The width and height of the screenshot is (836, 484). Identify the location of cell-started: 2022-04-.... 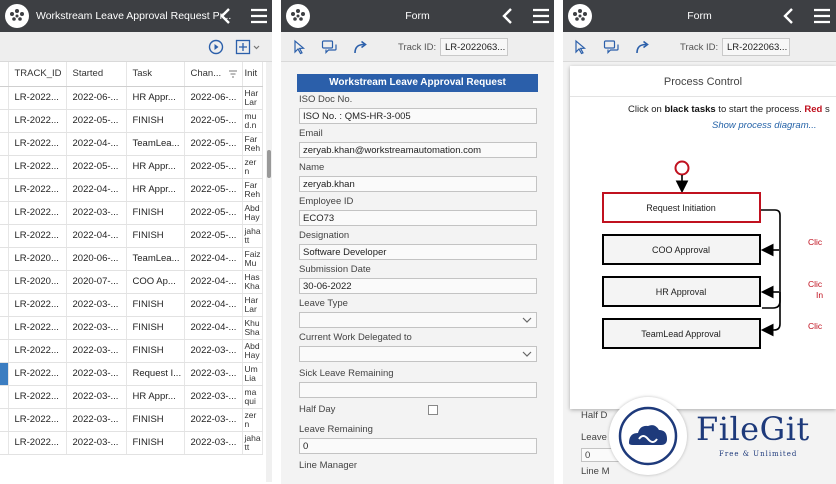
(96, 190).